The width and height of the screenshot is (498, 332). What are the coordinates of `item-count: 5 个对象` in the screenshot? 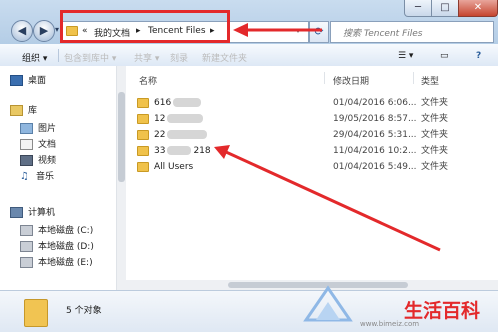 It's located at (84, 311).